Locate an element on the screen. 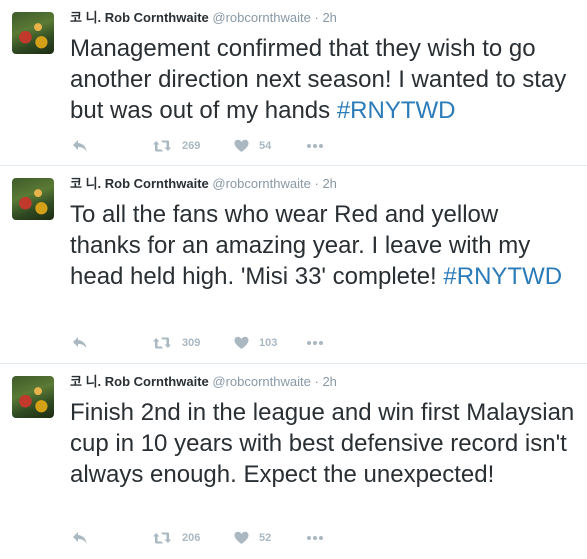 Image resolution: width=587 pixels, height=559 pixels. retweet-count: 206 is located at coordinates (191, 538).